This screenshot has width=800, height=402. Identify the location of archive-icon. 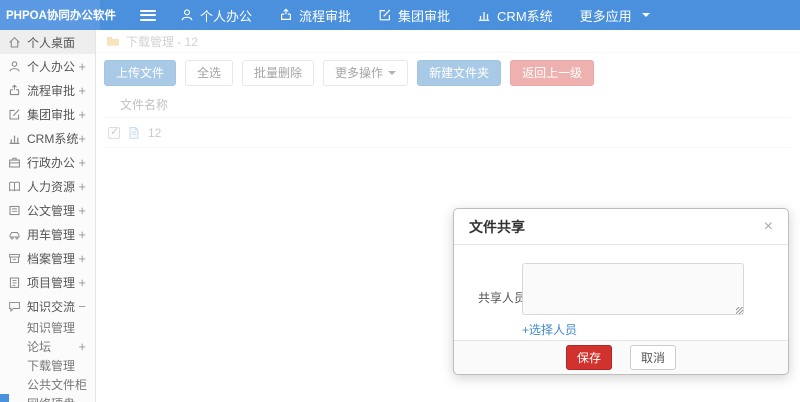
(14, 258).